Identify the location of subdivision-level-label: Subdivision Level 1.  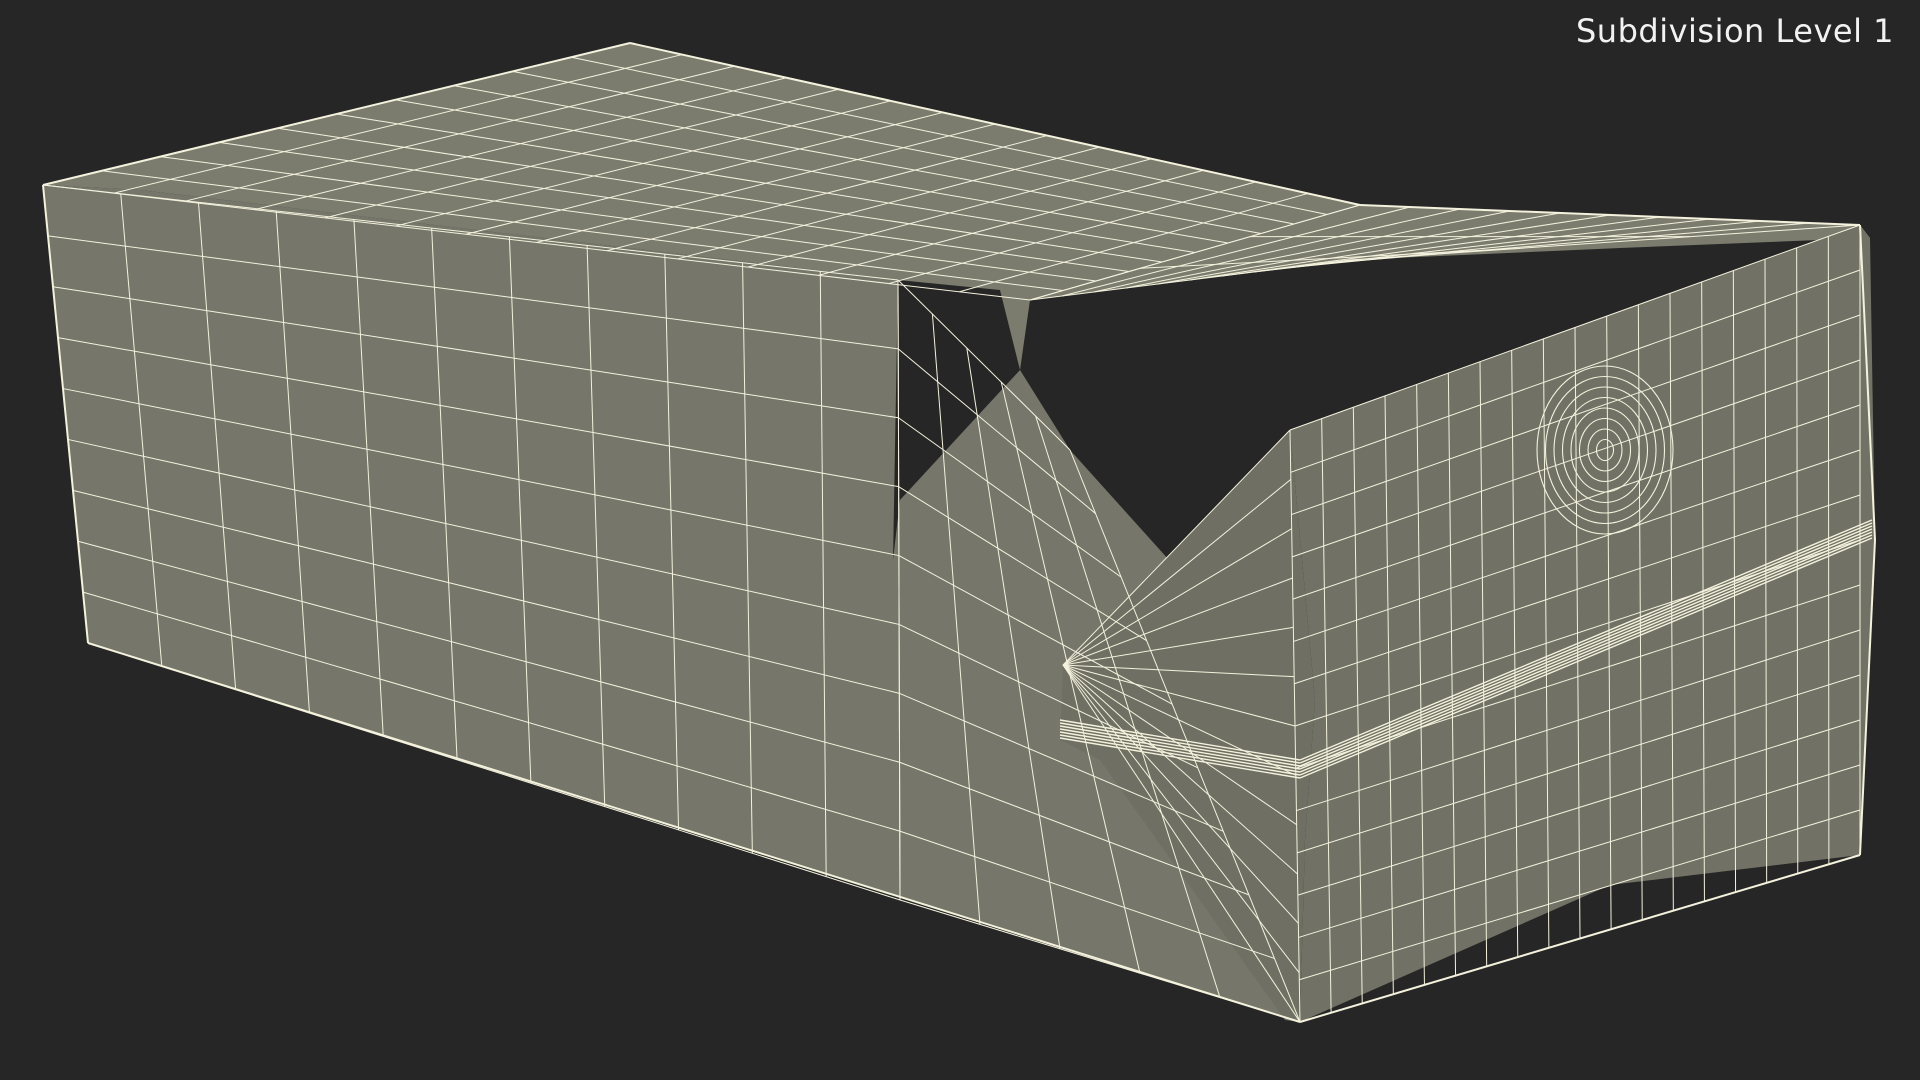
(1734, 31).